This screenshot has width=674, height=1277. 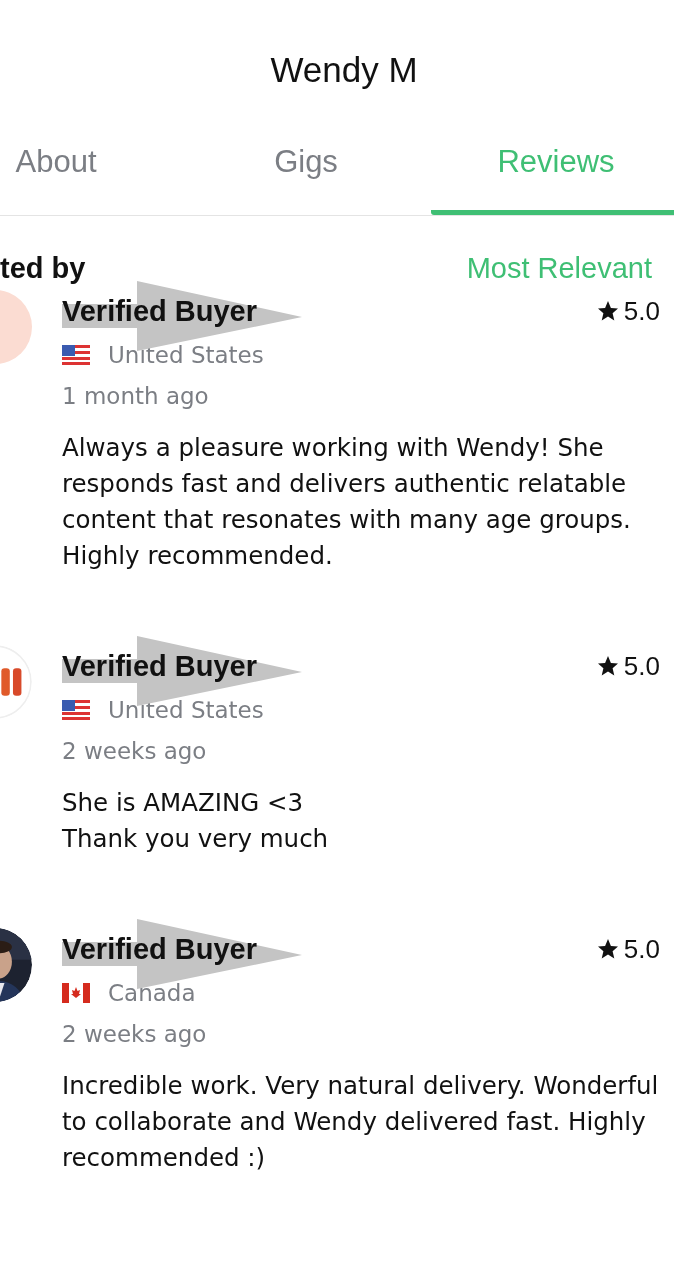 I want to click on profile-name: Wendy M, so click(x=344, y=70).